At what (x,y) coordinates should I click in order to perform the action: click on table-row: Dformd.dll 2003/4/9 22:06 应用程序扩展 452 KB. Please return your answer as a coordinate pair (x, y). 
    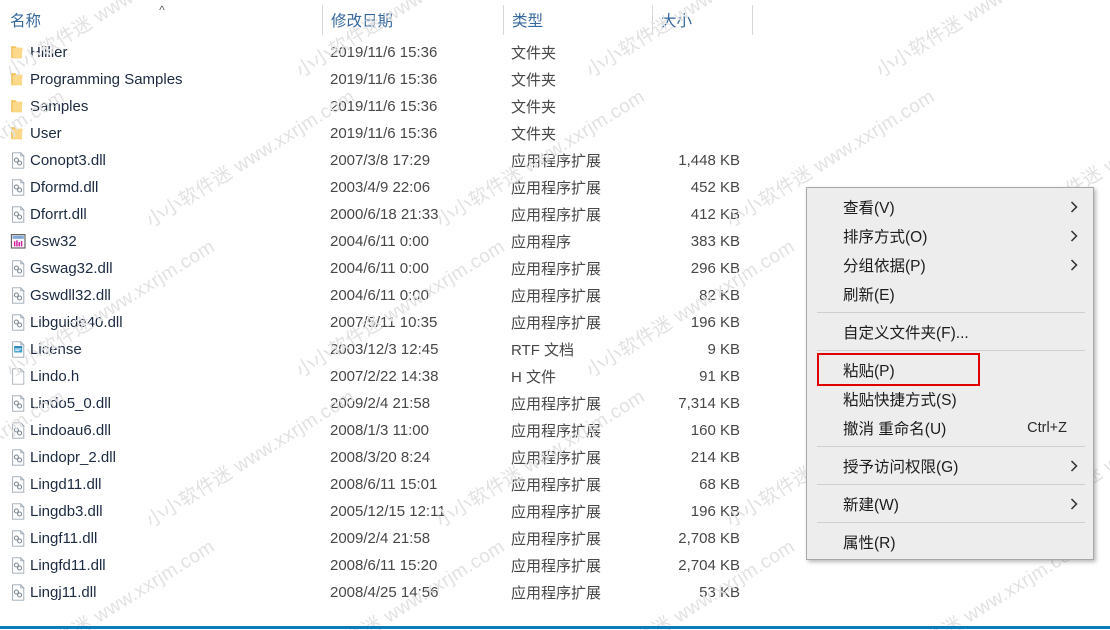
    Looking at the image, I should click on (380, 187).